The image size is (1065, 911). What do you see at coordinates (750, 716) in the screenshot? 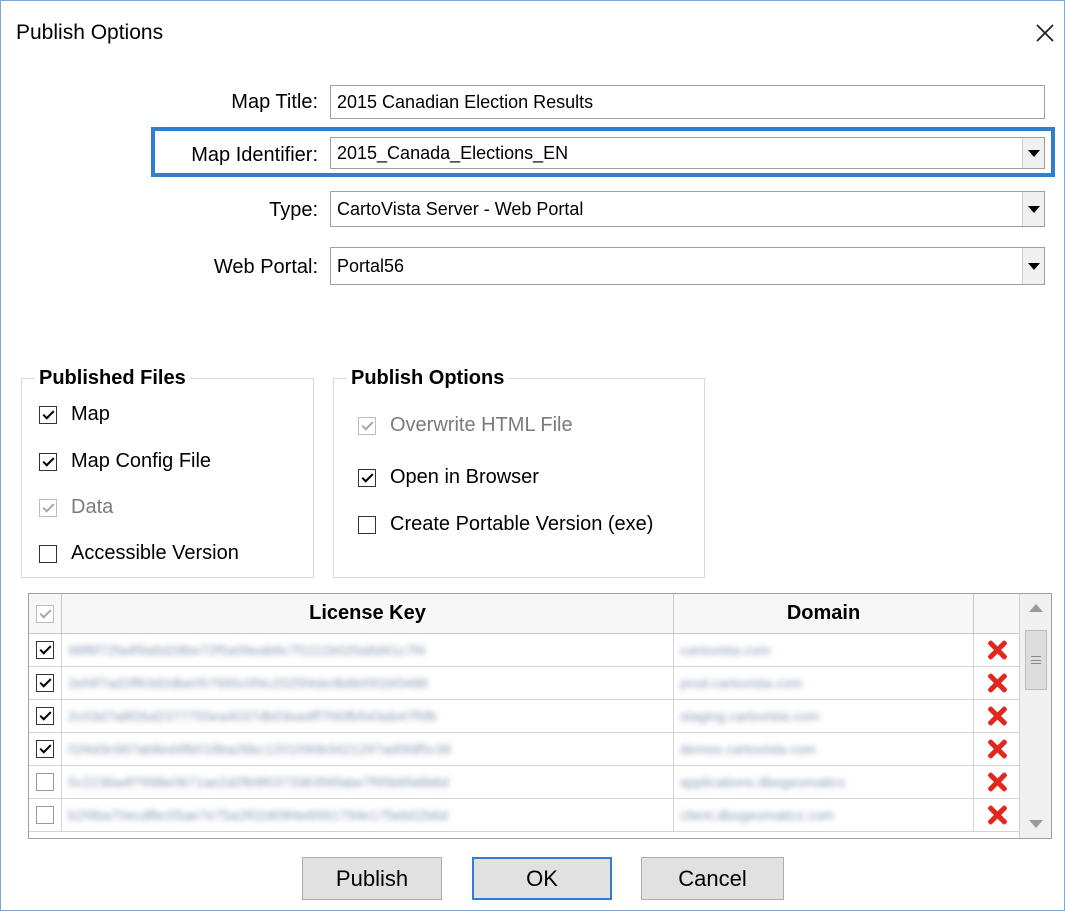
I see `domain-text: staging.cartovista.com` at bounding box center [750, 716].